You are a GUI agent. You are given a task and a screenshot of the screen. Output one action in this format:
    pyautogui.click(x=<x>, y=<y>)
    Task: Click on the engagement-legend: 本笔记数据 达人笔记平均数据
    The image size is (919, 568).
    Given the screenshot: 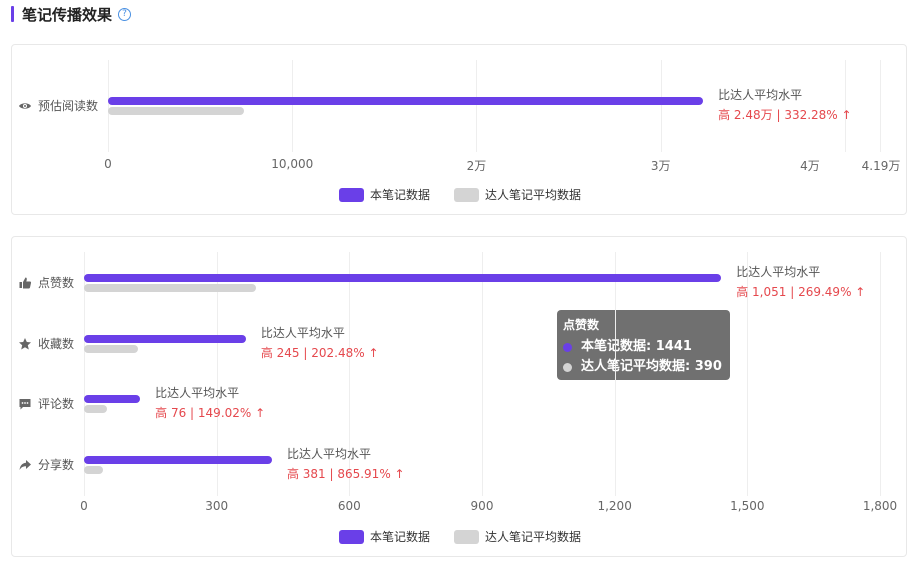 What is the action you would take?
    pyautogui.click(x=472, y=536)
    